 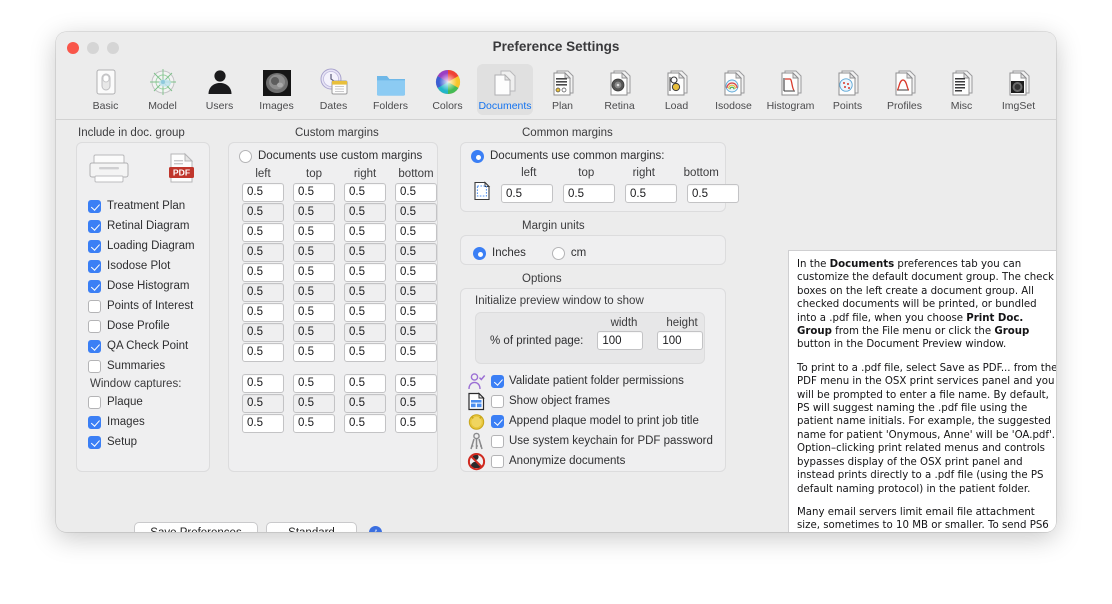 What do you see at coordinates (245, 156) in the screenshot?
I see `custom-margins-radio-button` at bounding box center [245, 156].